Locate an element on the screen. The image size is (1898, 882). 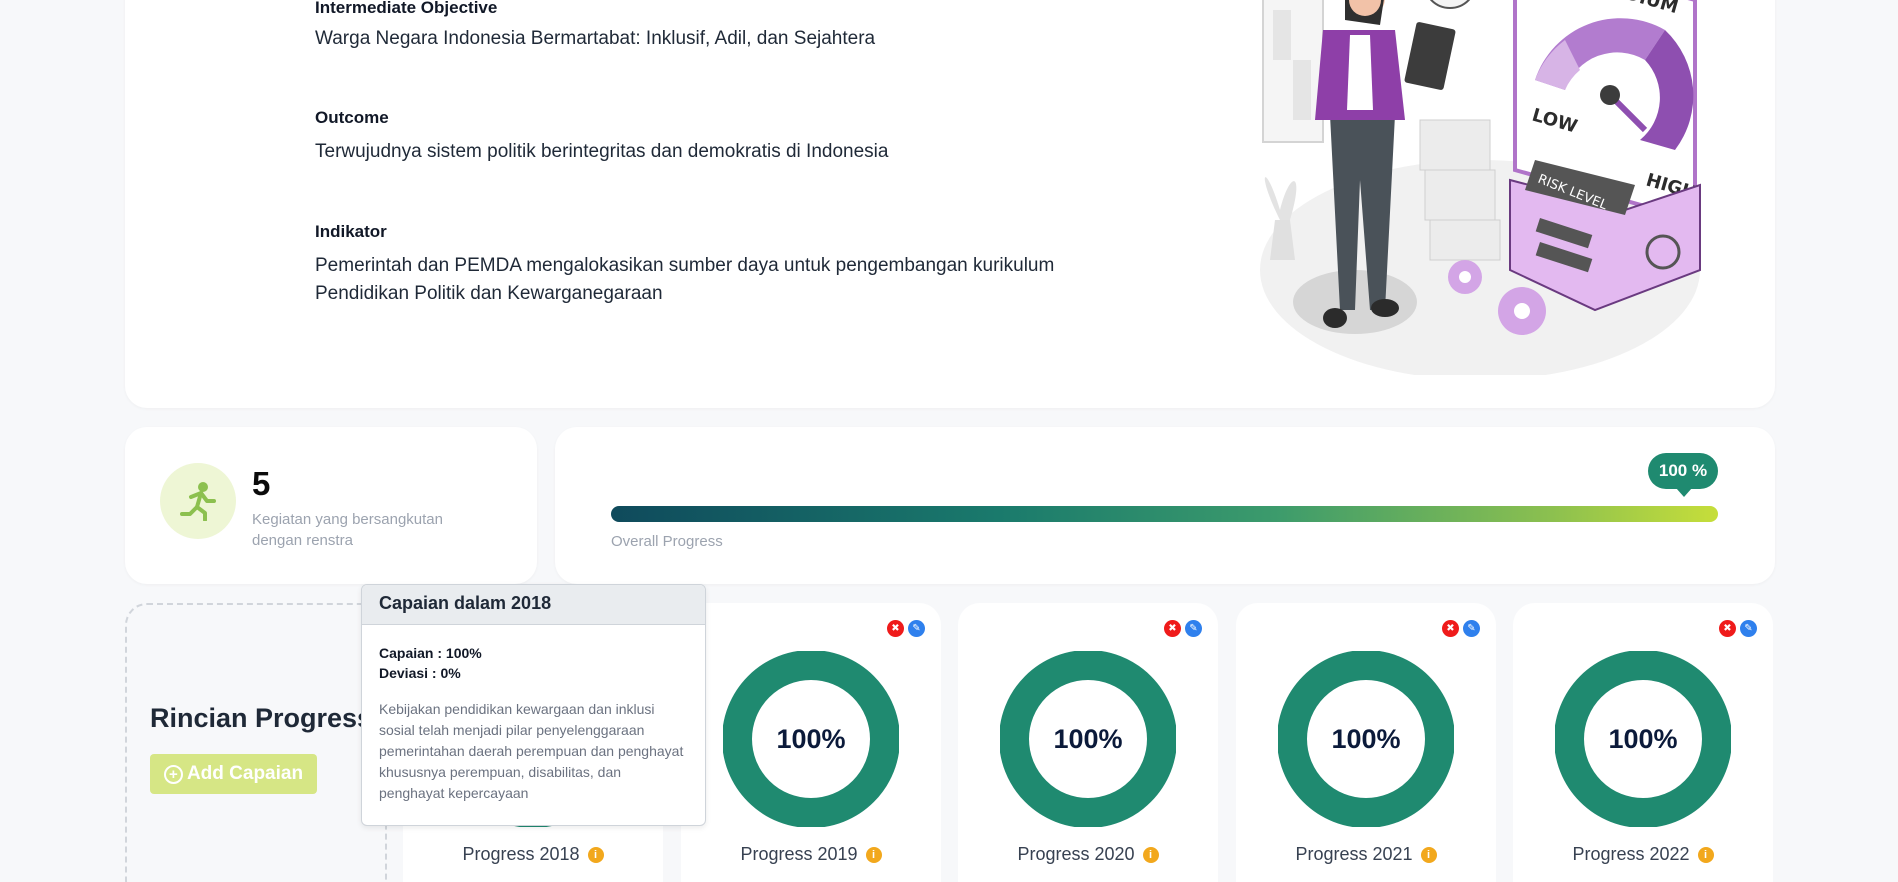
tooltip-title: Capaian dalam 2018 is located at coordinates (533, 605).